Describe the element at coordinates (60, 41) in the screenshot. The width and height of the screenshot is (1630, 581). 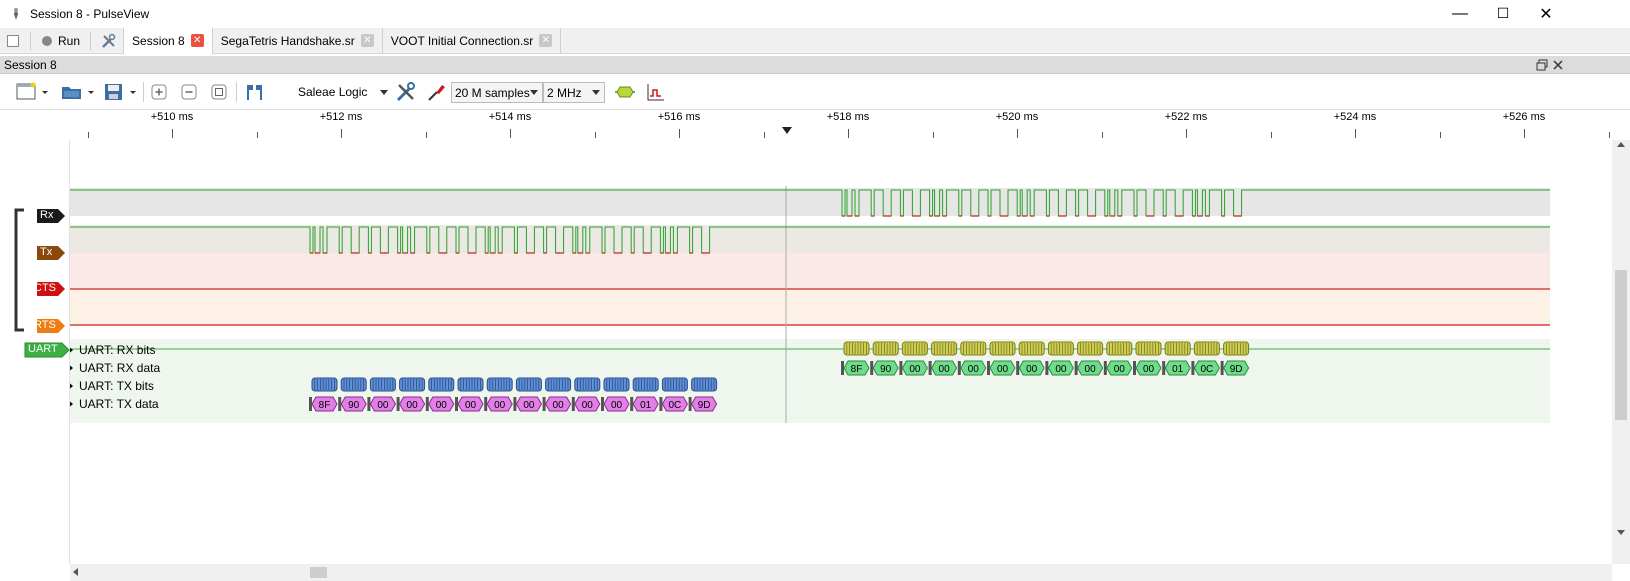
I see `run-button: Run` at that location.